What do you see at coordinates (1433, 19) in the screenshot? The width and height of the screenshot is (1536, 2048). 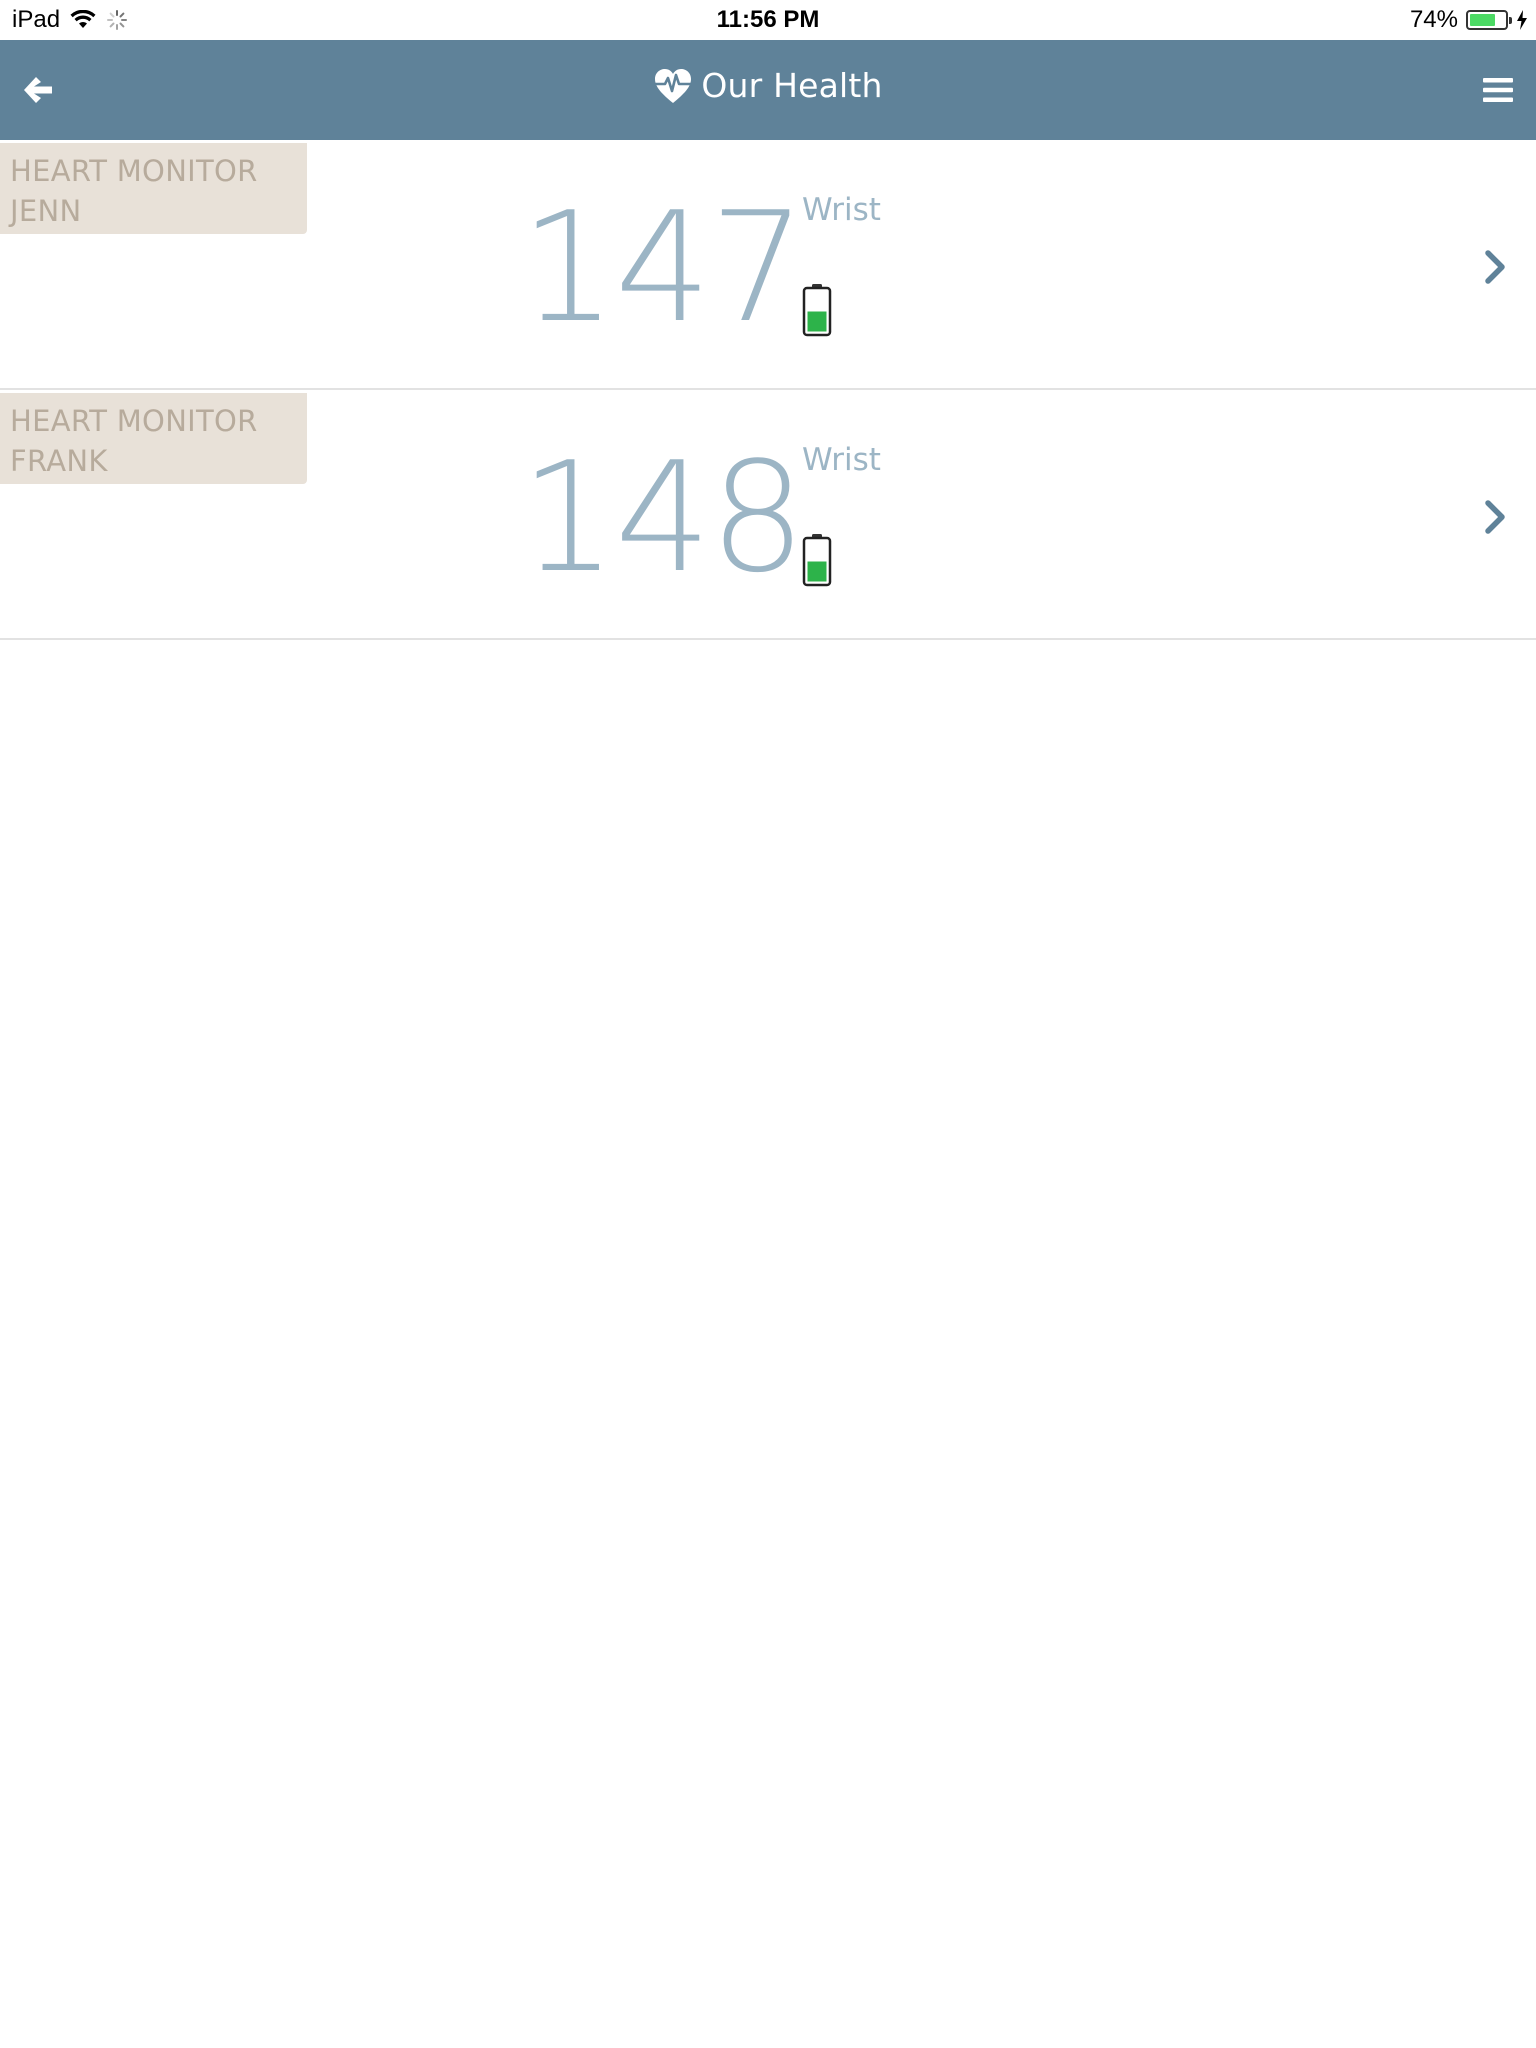 I see `battery-percent: 74%` at bounding box center [1433, 19].